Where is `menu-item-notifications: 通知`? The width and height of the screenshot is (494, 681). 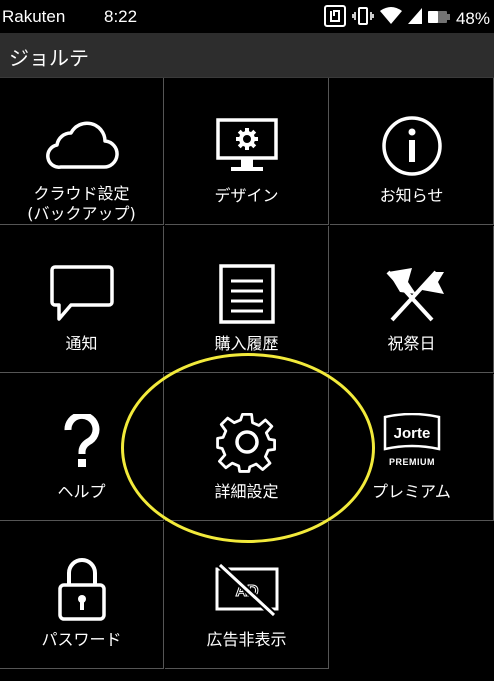 menu-item-notifications: 通知 is located at coordinates (82, 299).